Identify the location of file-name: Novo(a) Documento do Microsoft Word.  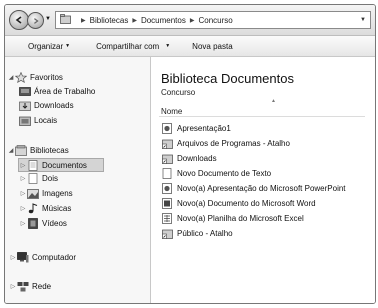
(246, 203).